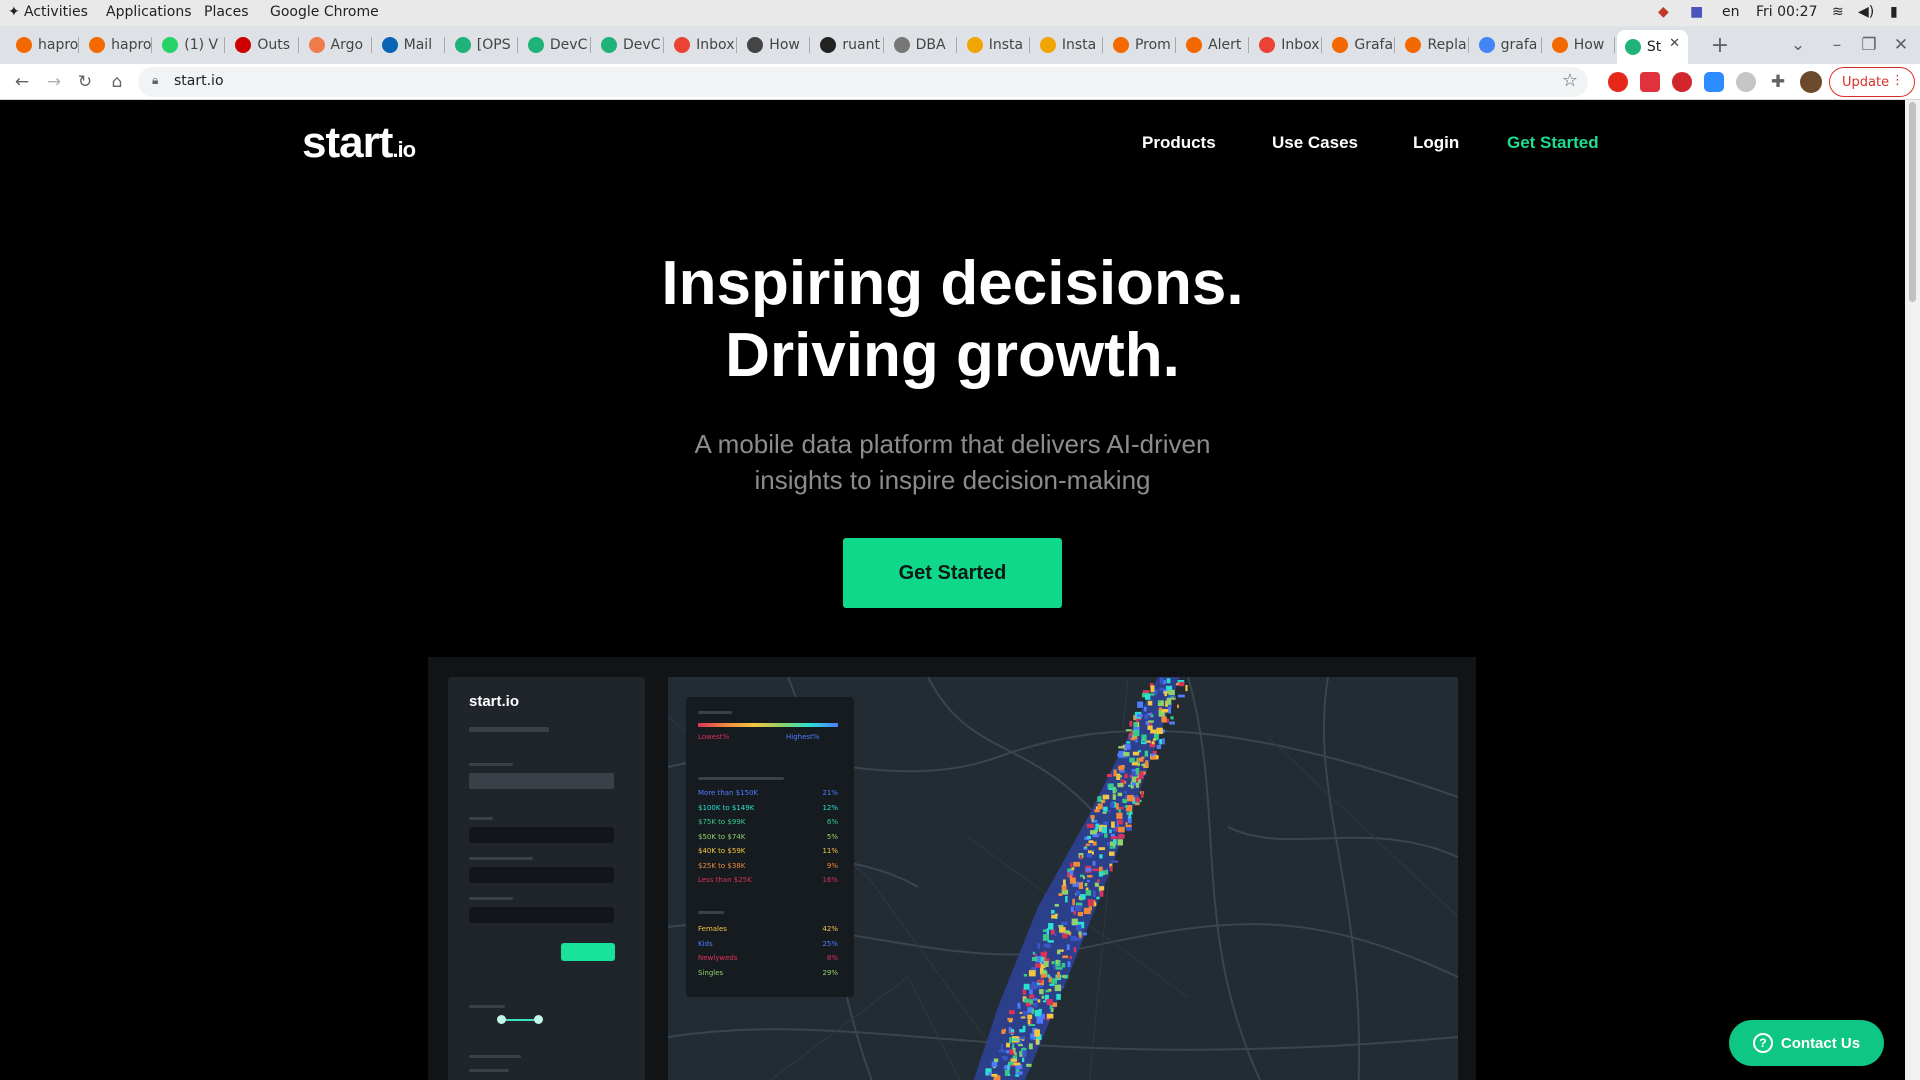  What do you see at coordinates (848, 45) in the screenshot?
I see `tab-11: ruant` at bounding box center [848, 45].